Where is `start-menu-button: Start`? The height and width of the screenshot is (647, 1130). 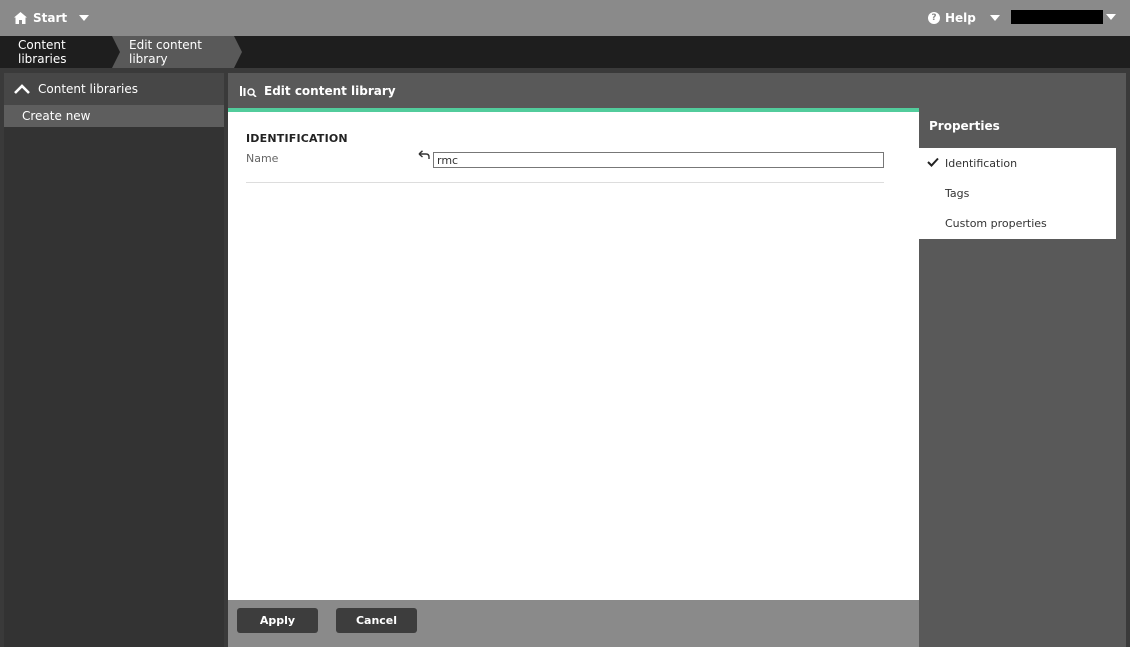
start-menu-button: Start is located at coordinates (52, 18).